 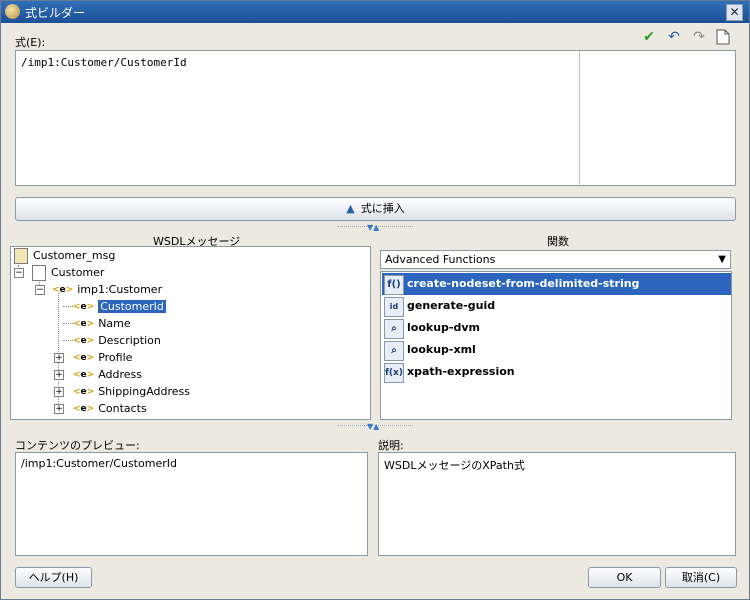 I want to click on function-label: xpath-expression, so click(x=461, y=371).